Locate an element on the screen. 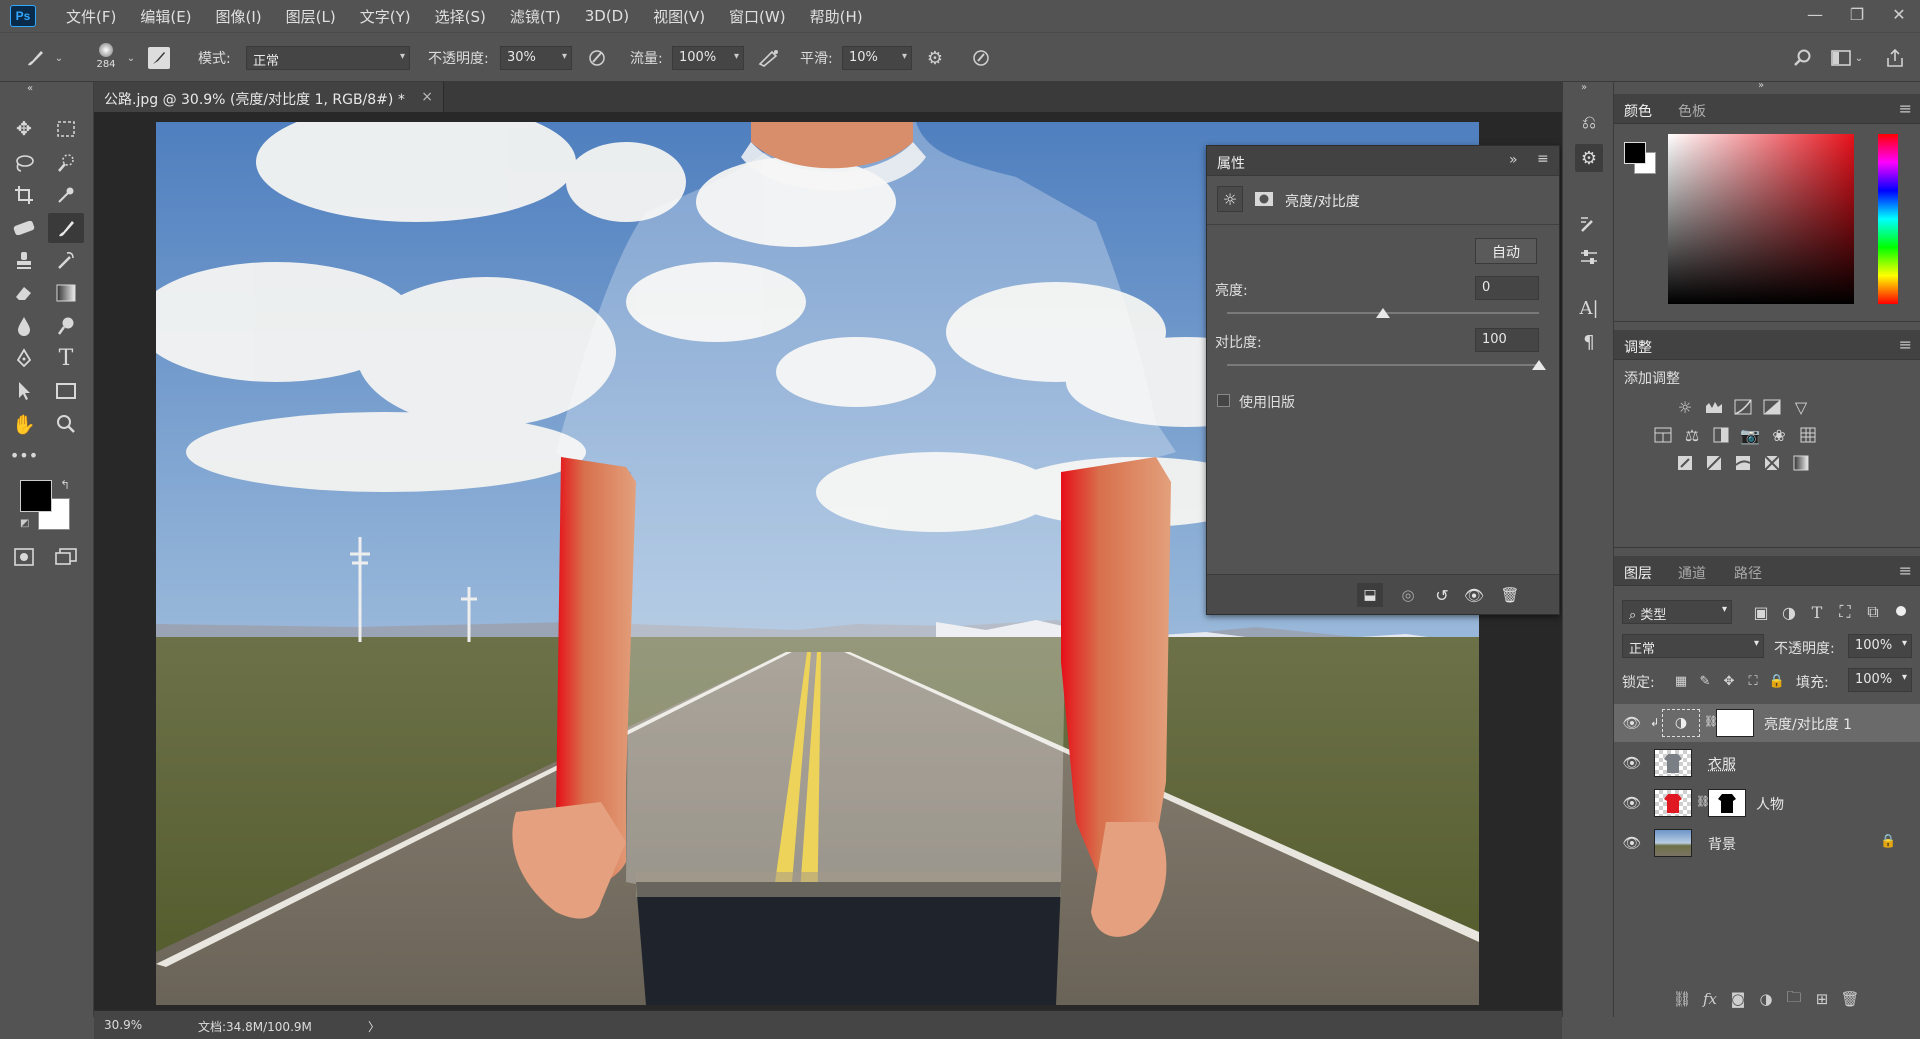  lasso-tool-icon is located at coordinates (24, 163).